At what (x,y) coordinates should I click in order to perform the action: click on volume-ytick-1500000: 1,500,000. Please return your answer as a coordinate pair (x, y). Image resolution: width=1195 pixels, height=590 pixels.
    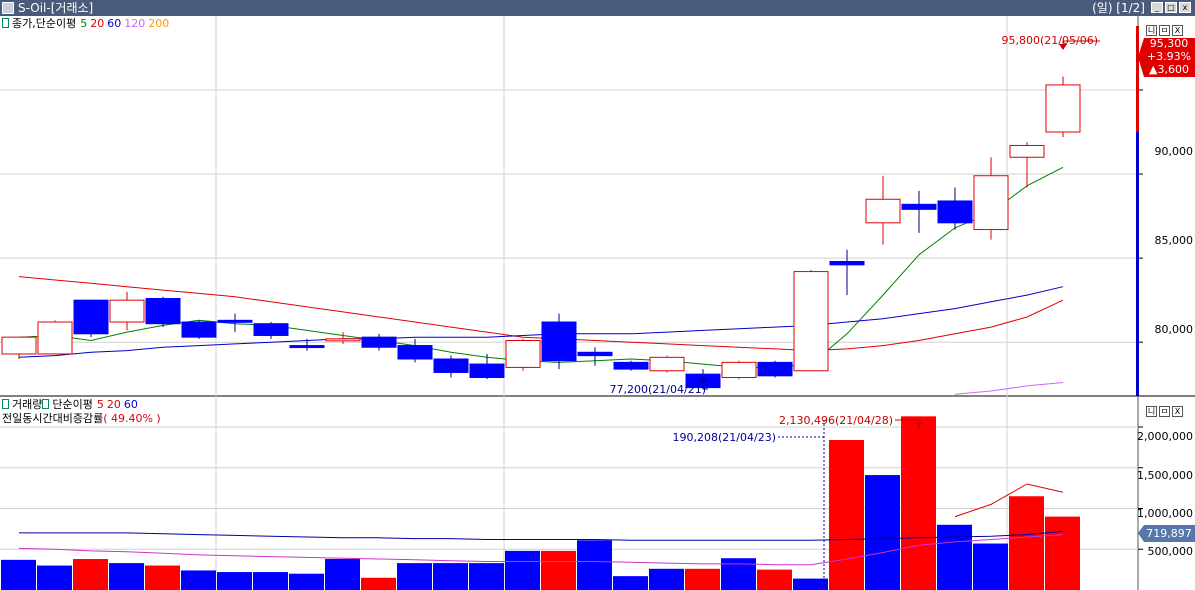
    Looking at the image, I should click on (1165, 475).